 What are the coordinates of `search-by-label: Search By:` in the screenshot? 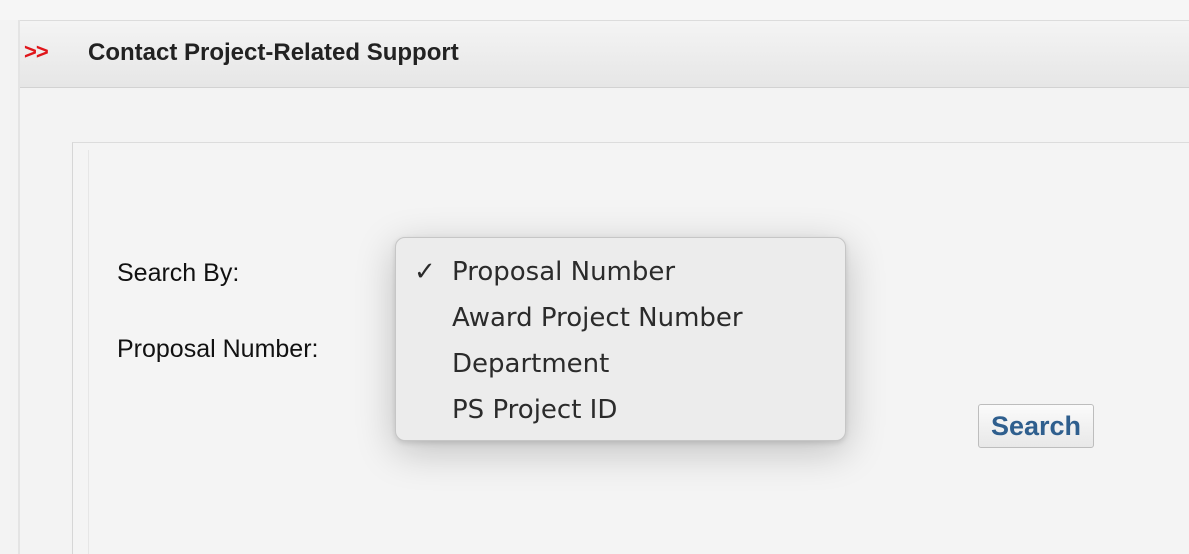 It's located at (178, 273).